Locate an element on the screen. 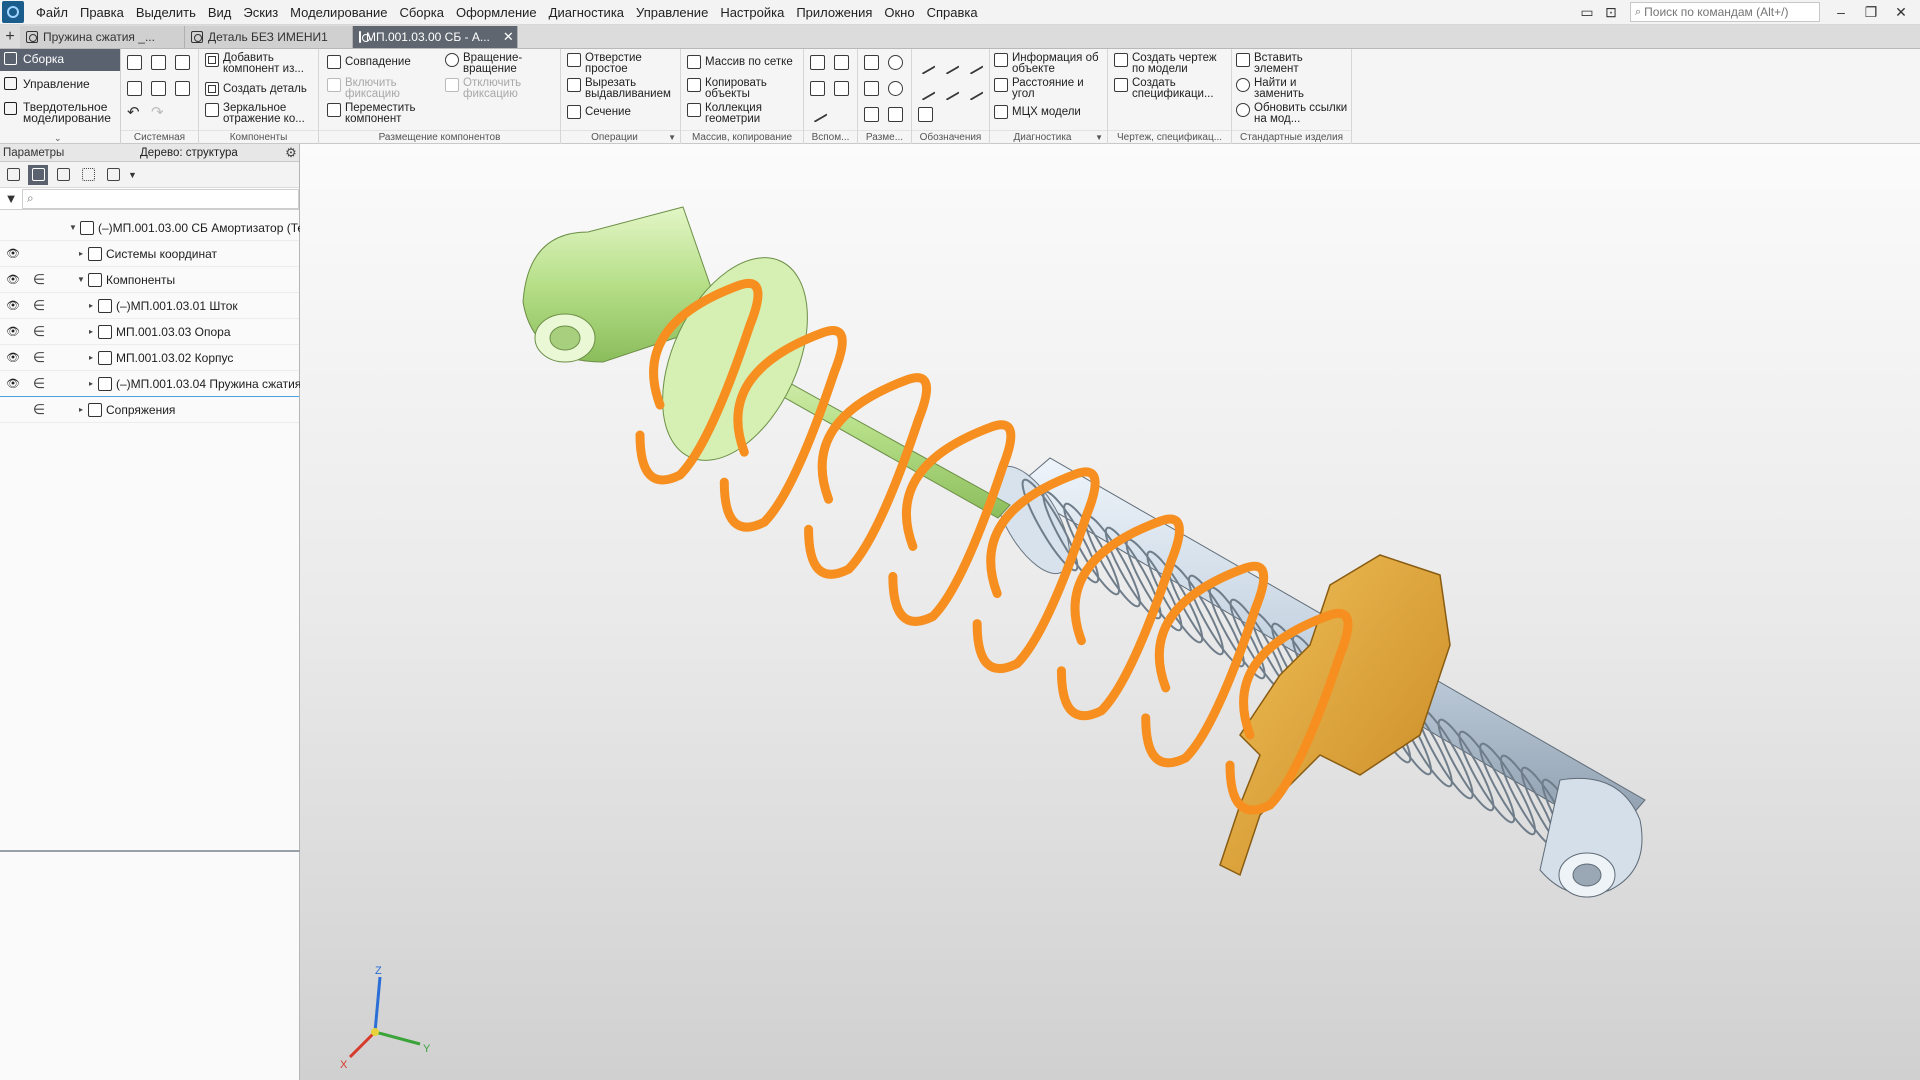  menu-item: Моделирование is located at coordinates (338, 12).